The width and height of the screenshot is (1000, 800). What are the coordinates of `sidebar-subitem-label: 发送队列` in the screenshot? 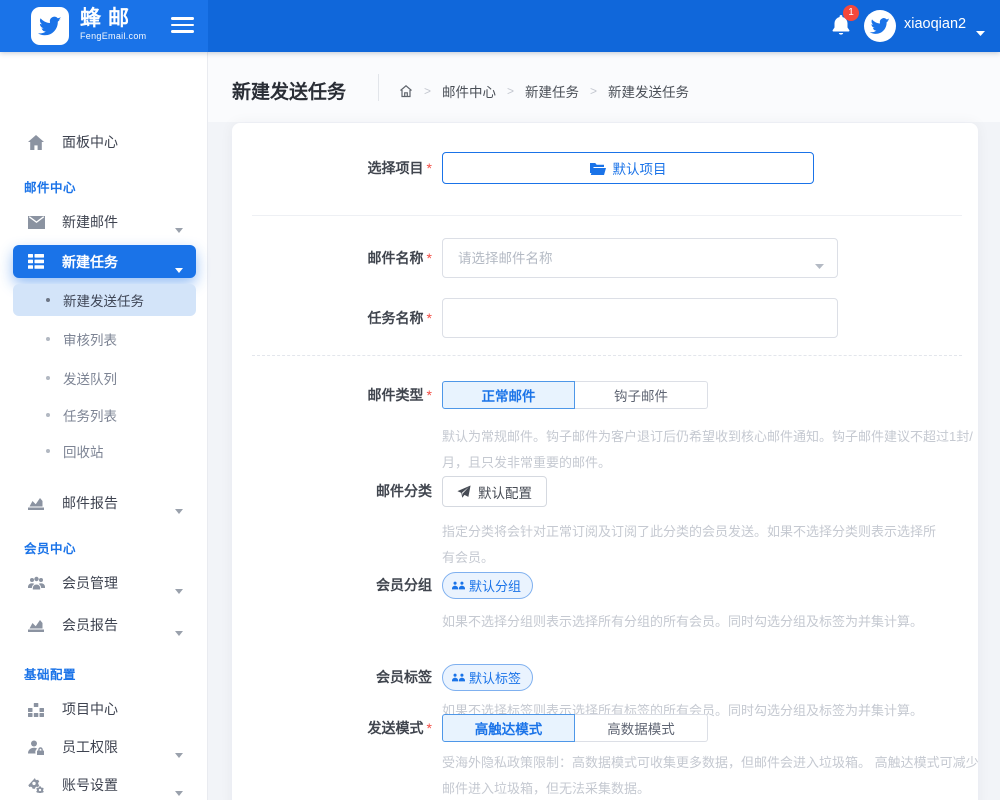 It's located at (90, 379).